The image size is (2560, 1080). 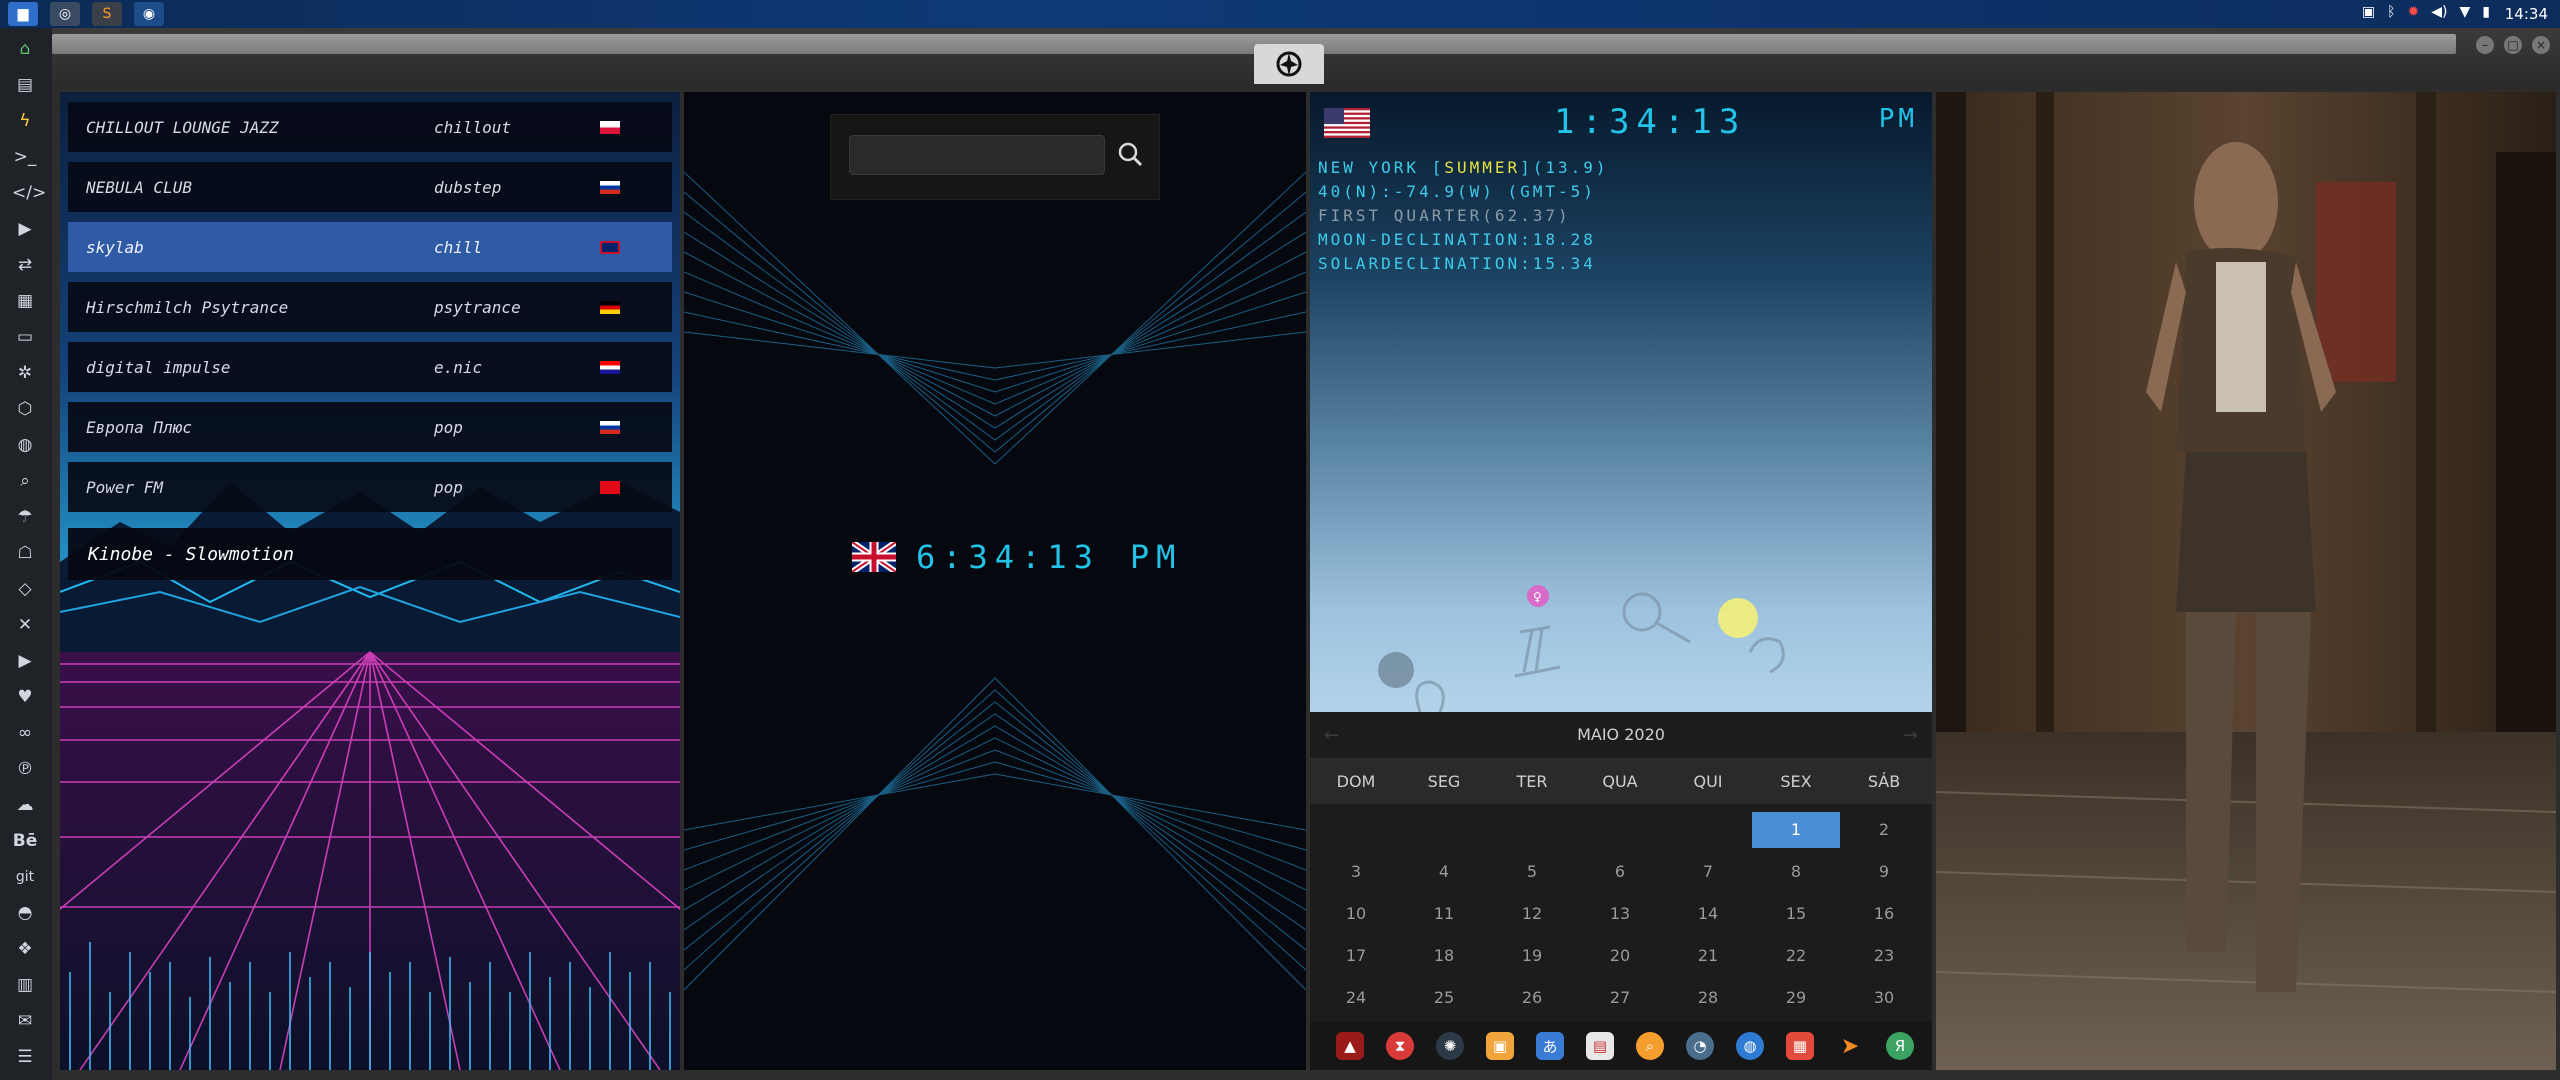 I want to click on git-icon: git, so click(x=25, y=877).